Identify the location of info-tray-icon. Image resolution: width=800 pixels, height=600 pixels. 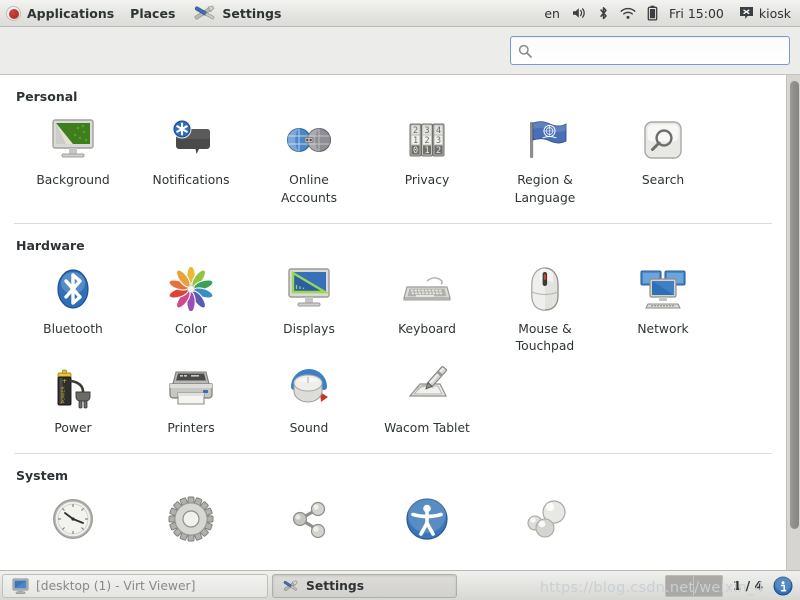
(784, 585).